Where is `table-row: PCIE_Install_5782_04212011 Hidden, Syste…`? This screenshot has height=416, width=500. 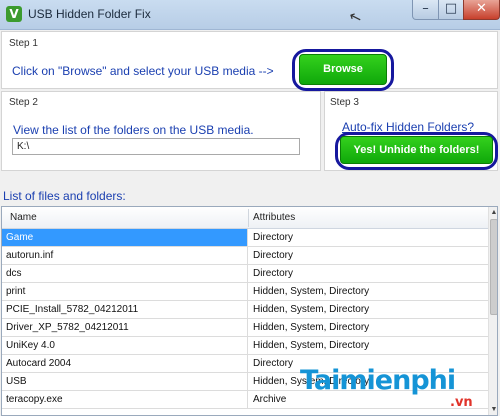 table-row: PCIE_Install_5782_04212011 Hidden, Syste… is located at coordinates (245, 310).